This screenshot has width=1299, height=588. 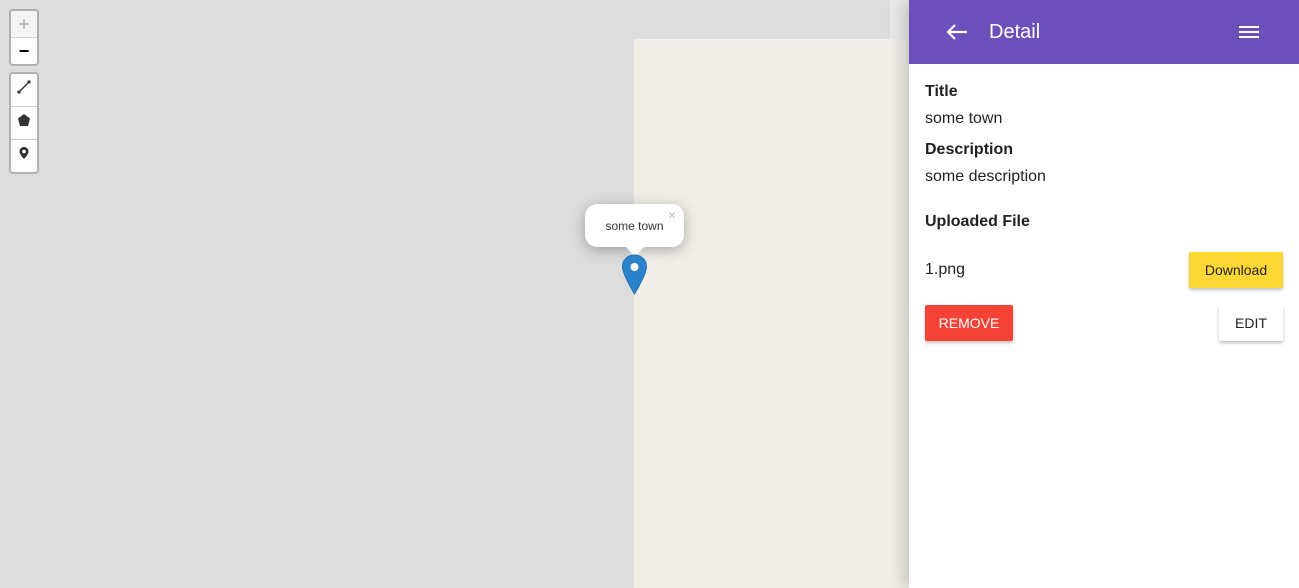 I want to click on draw-polyline-button, so click(x=24, y=93).